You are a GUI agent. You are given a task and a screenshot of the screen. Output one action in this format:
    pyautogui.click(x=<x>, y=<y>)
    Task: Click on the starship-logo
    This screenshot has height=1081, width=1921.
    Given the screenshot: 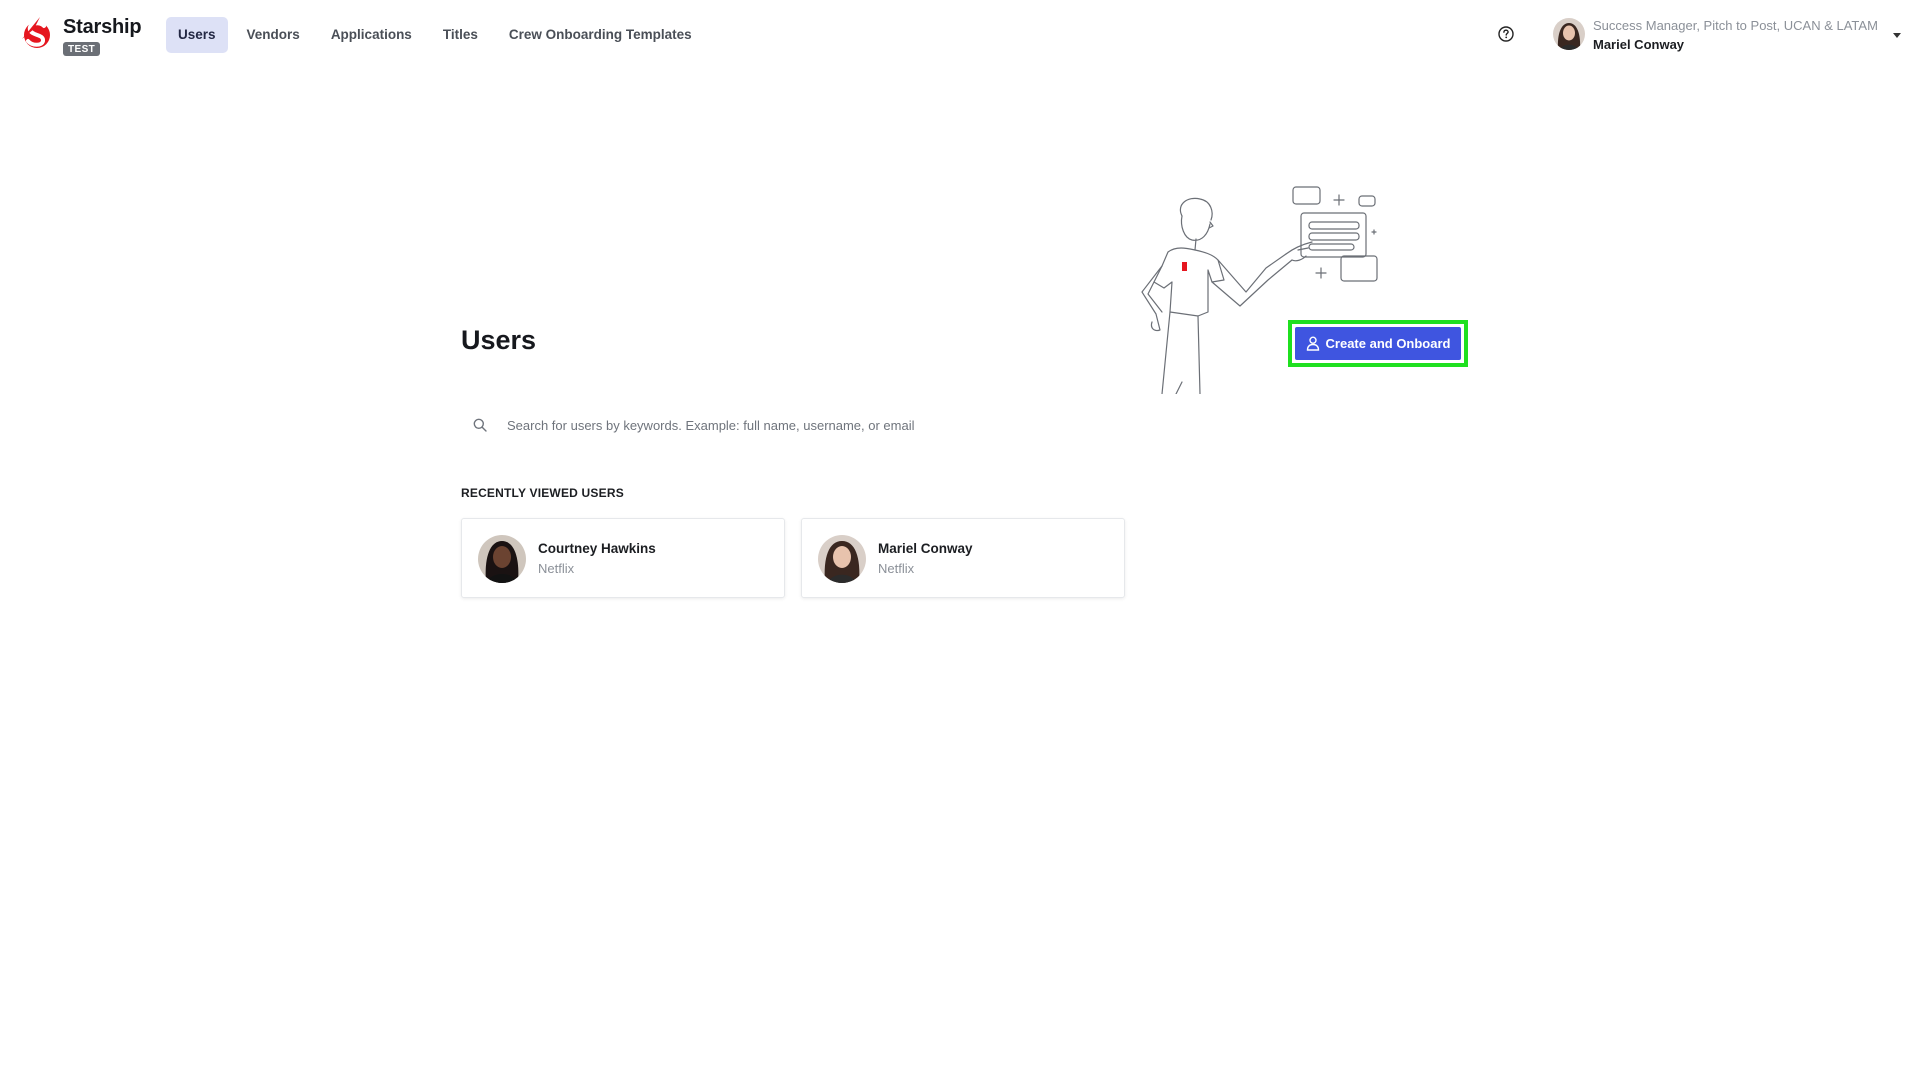 What is the action you would take?
    pyautogui.click(x=37, y=33)
    